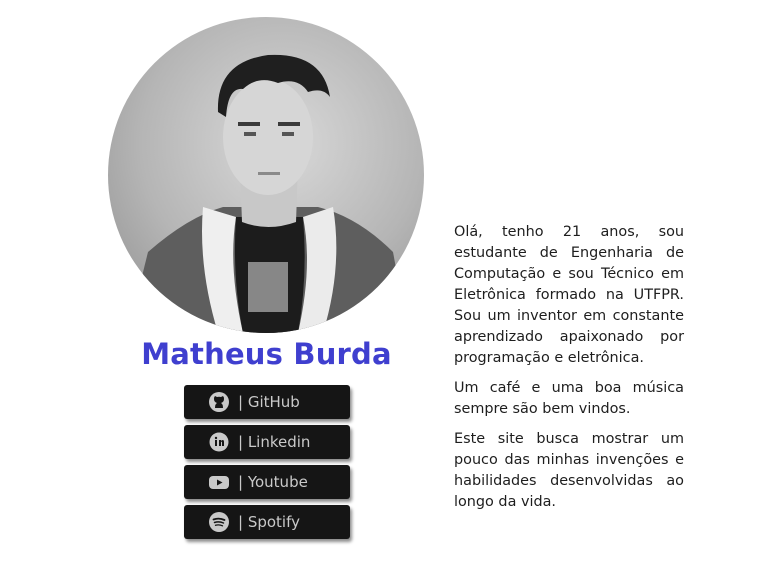 The height and width of the screenshot is (562, 783). What do you see at coordinates (274, 442) in the screenshot?
I see `linkedin-label: | Linkedin` at bounding box center [274, 442].